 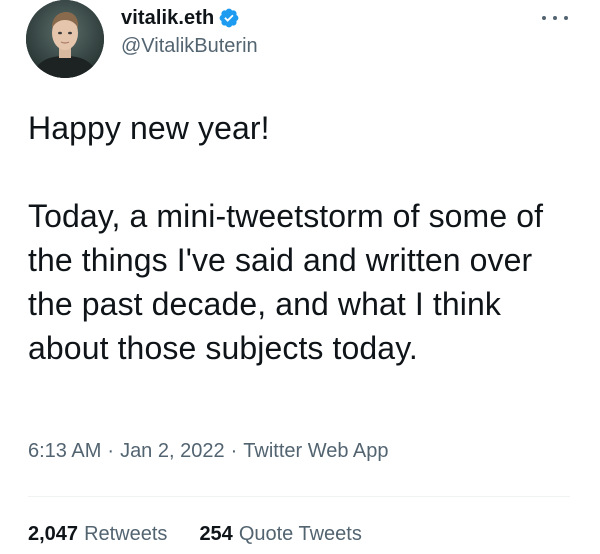 I want to click on author-block: vitalik.eth @VitalikButerin, so click(x=189, y=31).